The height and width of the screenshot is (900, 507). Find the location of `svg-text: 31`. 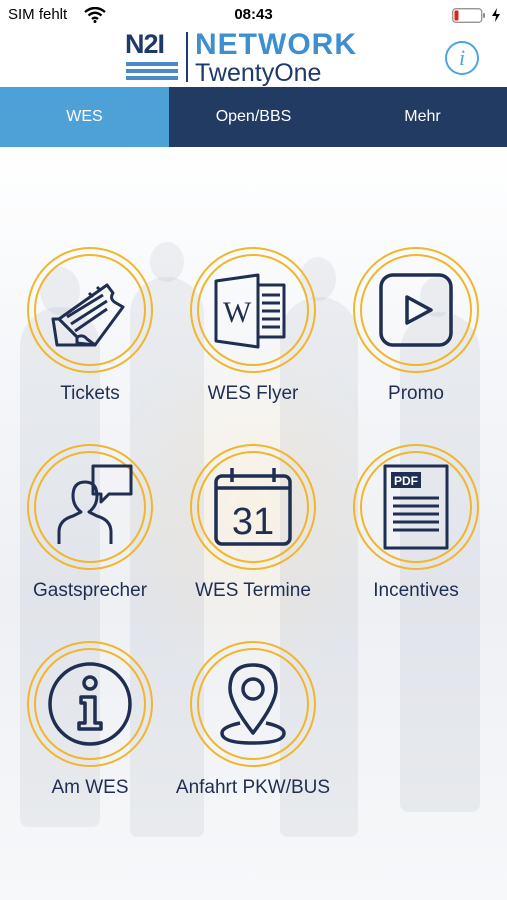

svg-text: 31 is located at coordinates (253, 522).